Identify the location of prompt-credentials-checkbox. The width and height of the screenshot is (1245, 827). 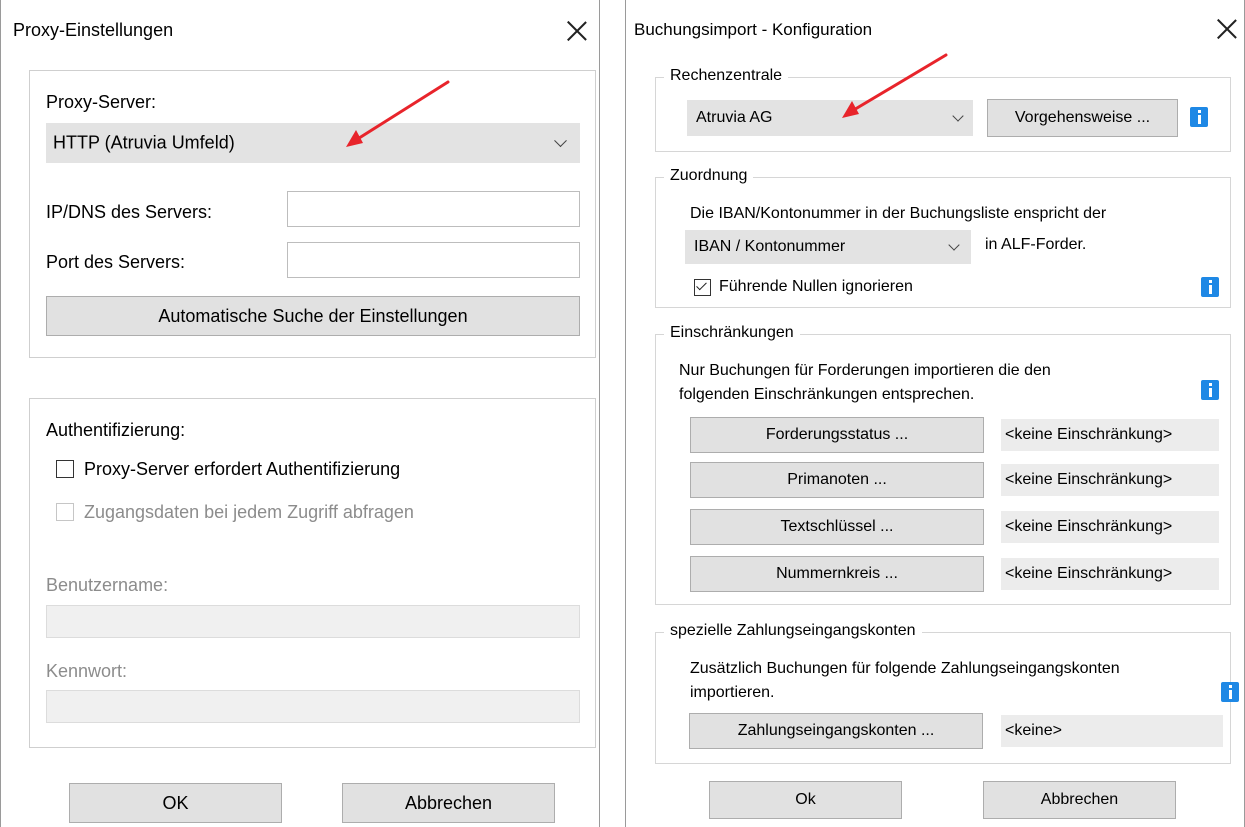
(65, 512).